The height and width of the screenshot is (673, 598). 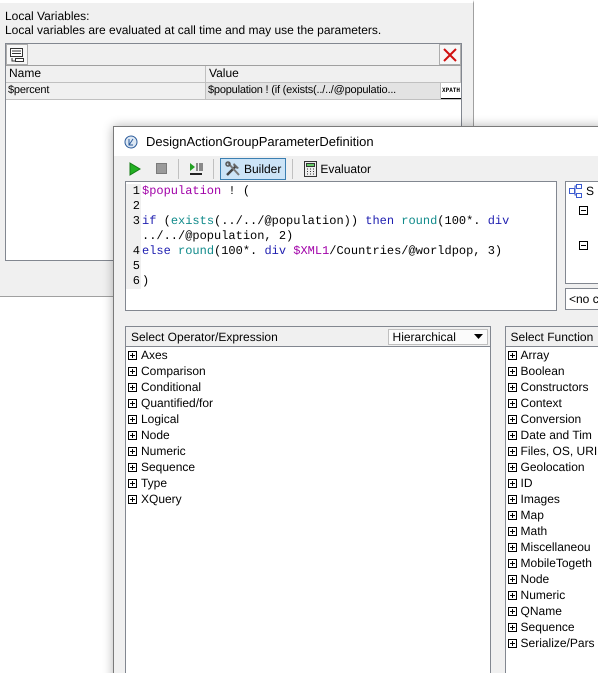 I want to click on tree-item: Geolocation, so click(x=552, y=467).